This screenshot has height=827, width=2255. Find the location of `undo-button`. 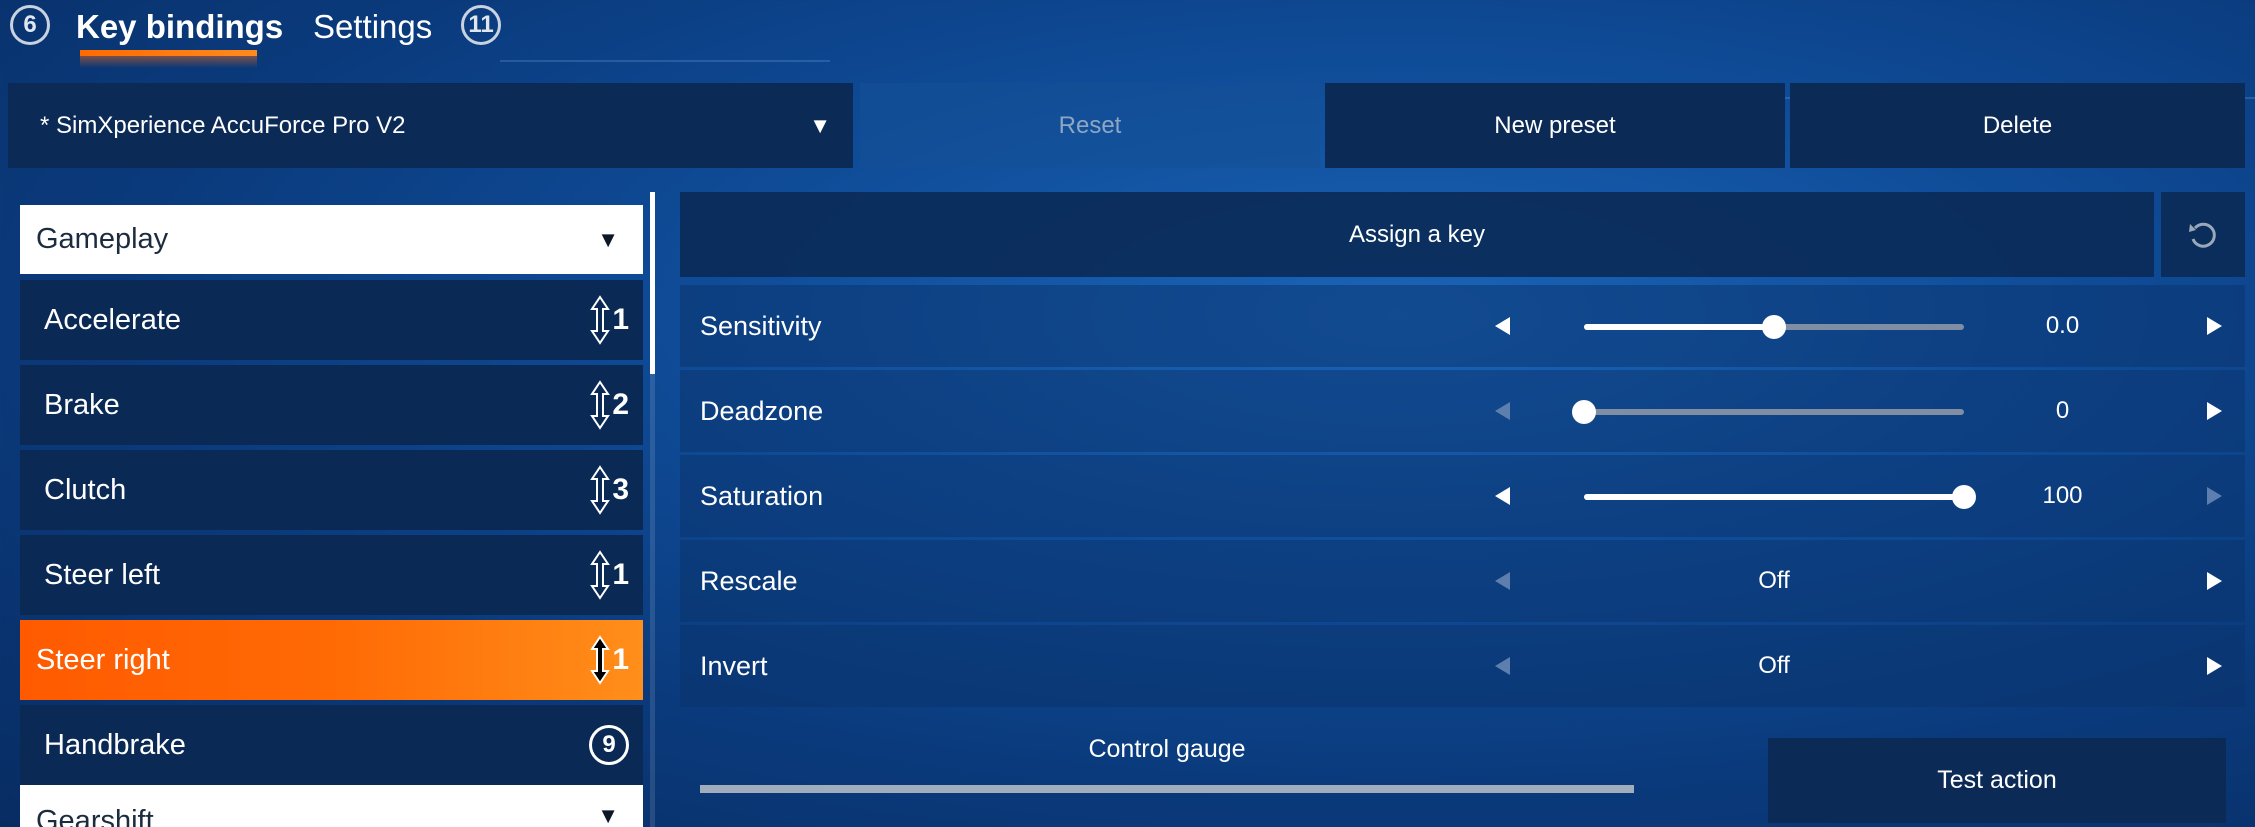

undo-button is located at coordinates (2203, 234).